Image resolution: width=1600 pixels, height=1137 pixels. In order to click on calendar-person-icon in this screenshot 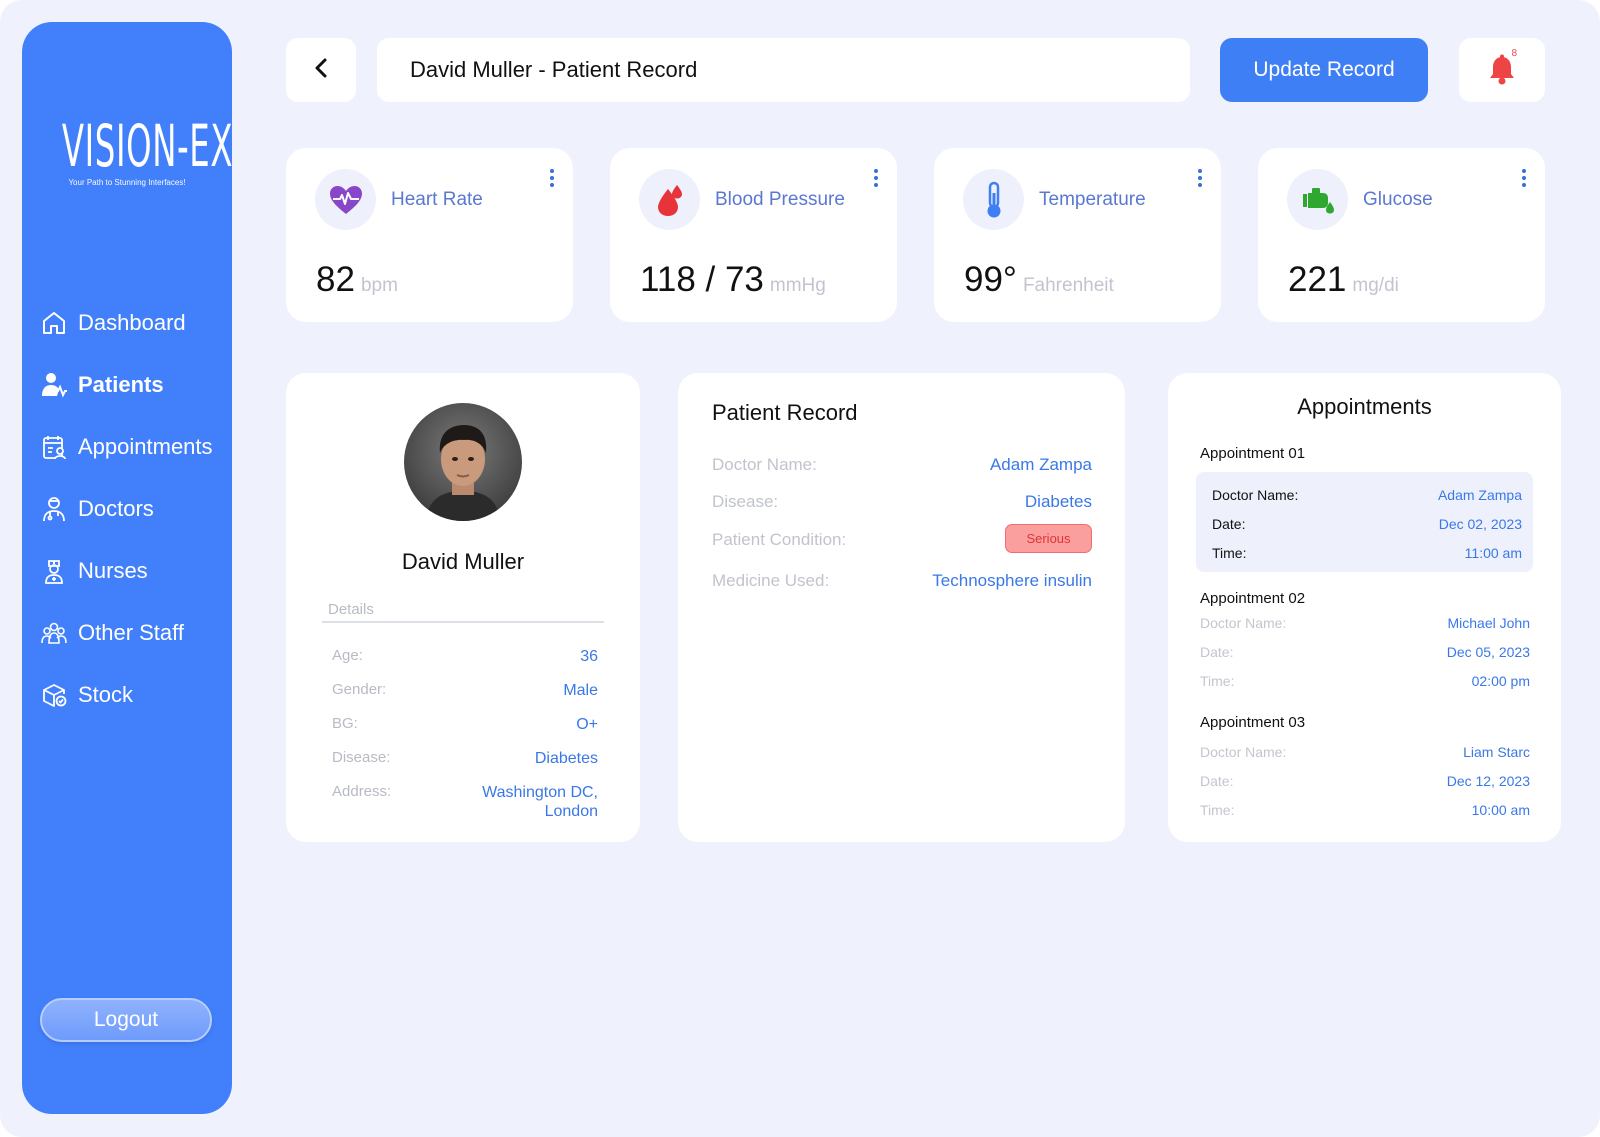, I will do `click(54, 447)`.